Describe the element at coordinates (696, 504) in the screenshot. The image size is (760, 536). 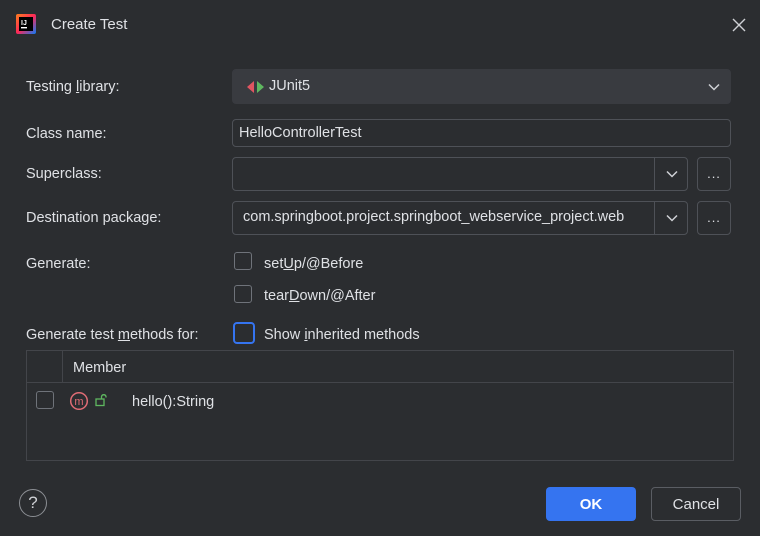
I see `cancel-button: Cancel` at that location.